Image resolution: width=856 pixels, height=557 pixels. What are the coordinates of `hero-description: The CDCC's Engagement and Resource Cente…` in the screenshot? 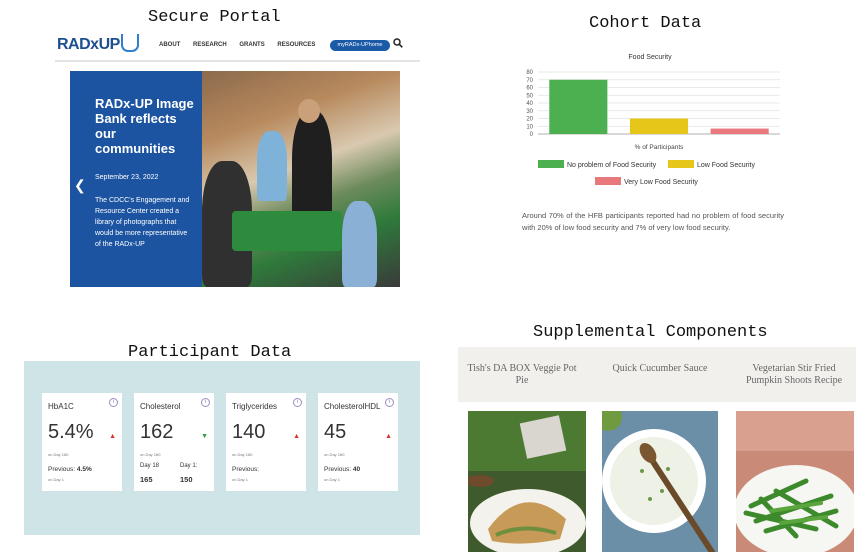 It's located at (142, 222).